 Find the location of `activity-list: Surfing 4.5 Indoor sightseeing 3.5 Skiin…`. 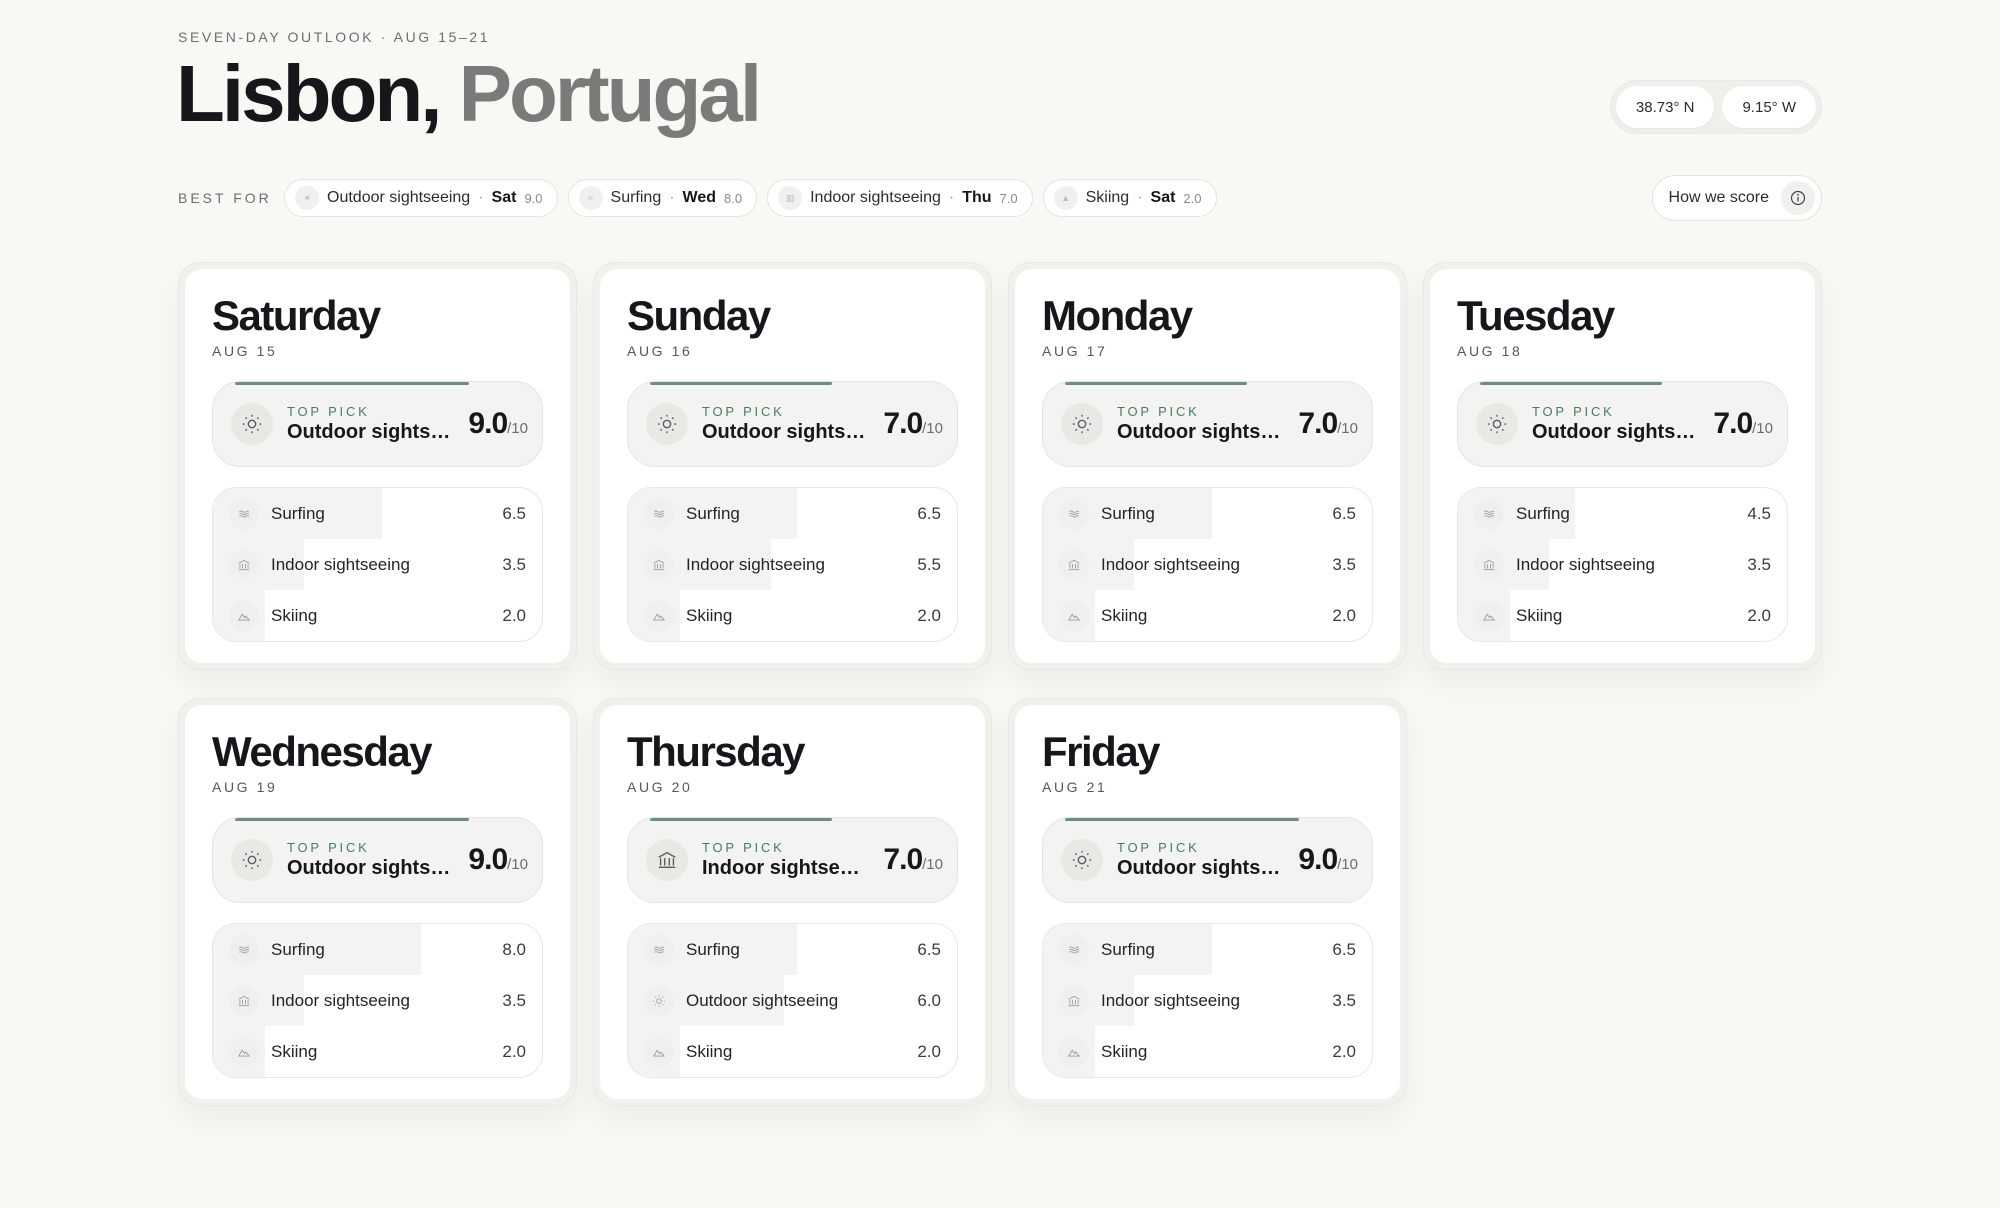

activity-list: Surfing 4.5 Indoor sightseeing 3.5 Skiin… is located at coordinates (1622, 565).